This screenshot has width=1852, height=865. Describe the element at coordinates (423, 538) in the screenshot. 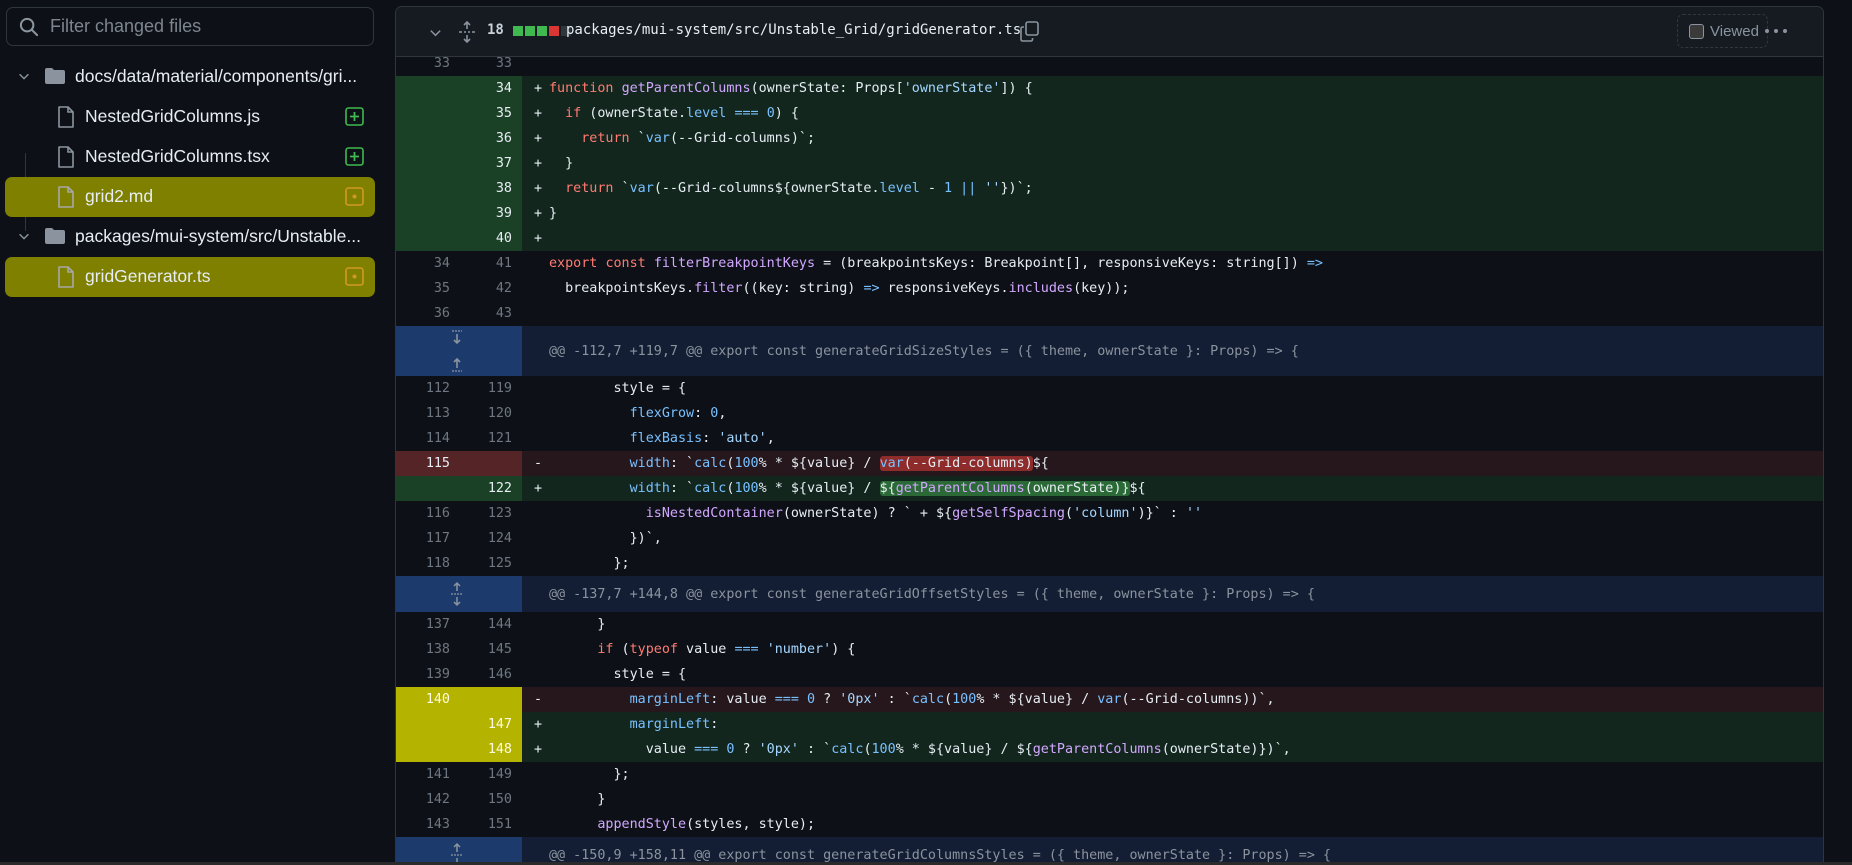

I see `old-line-number: 117` at that location.